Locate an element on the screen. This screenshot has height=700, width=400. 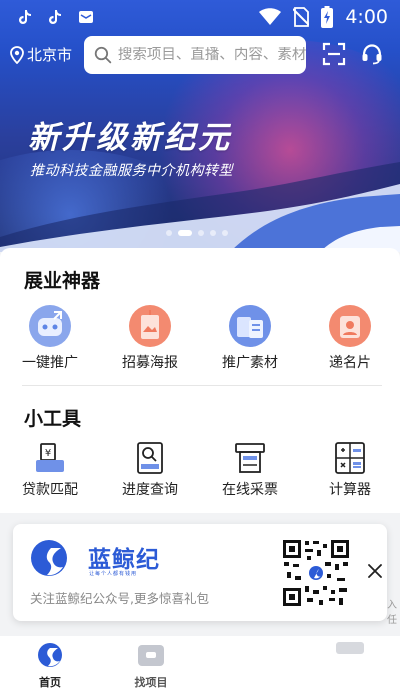
calculator-icon is located at coordinates (350, 458).